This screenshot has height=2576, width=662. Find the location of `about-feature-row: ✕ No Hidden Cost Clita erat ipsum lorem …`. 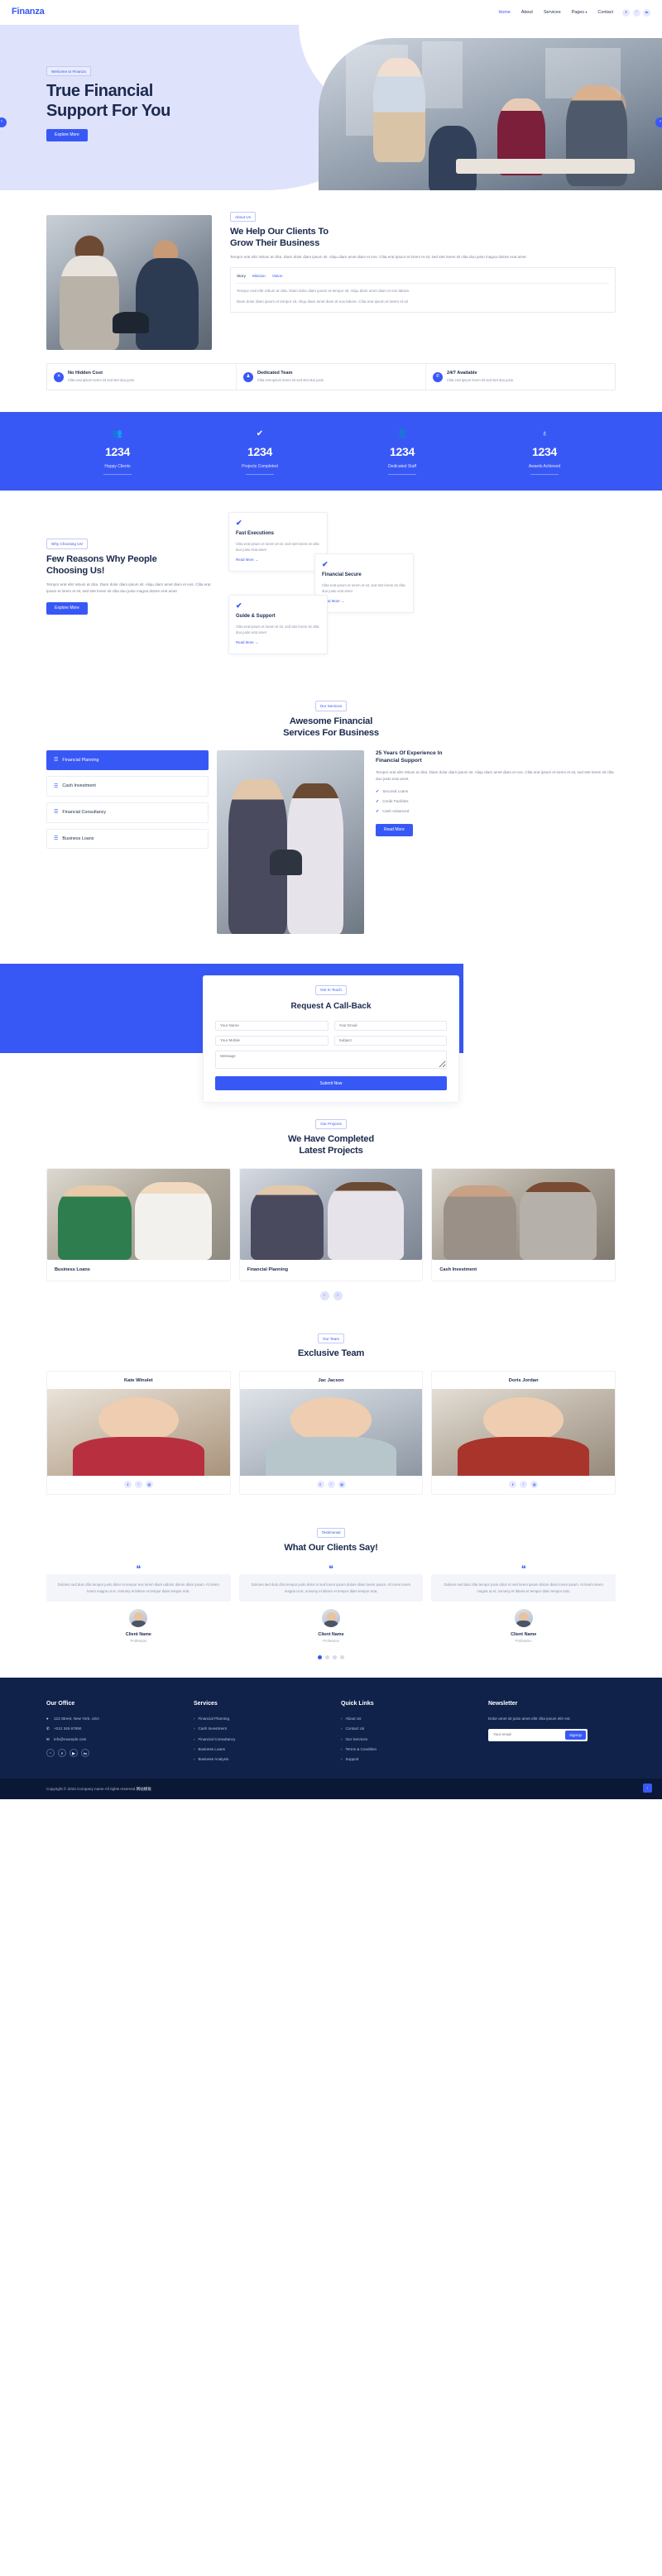

about-feature-row: ✕ No Hidden Cost Clita erat ipsum lorem … is located at coordinates (331, 377).